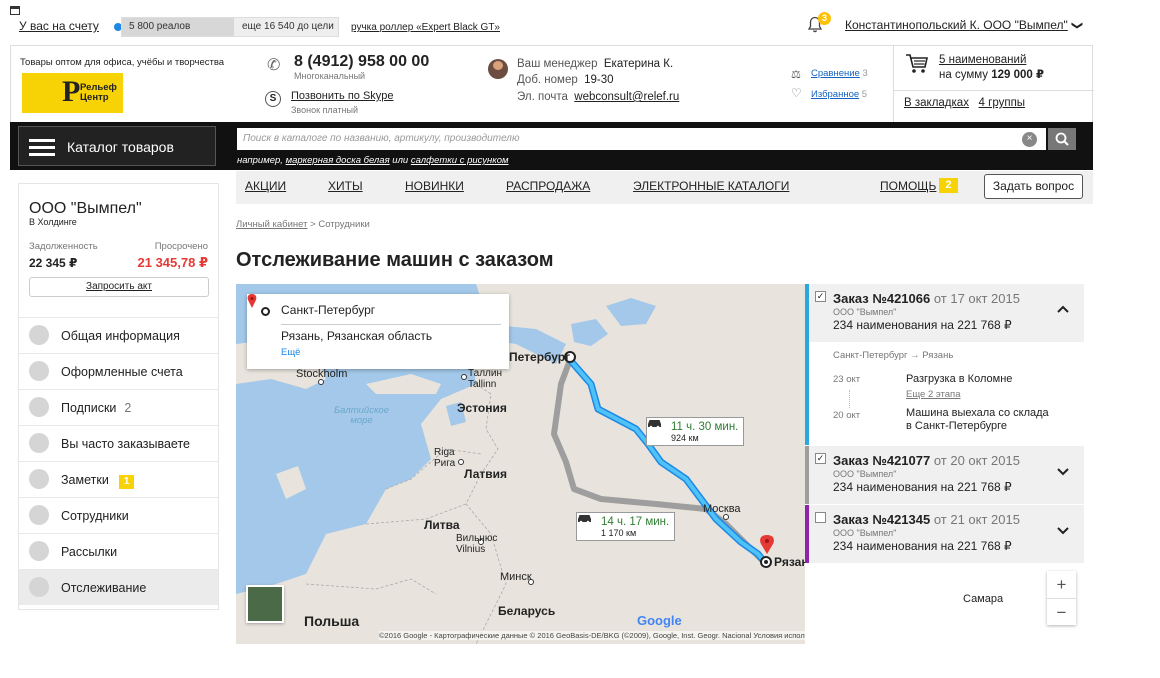 The image size is (1160, 678). I want to click on order-event-date: 23 окт, so click(847, 379).